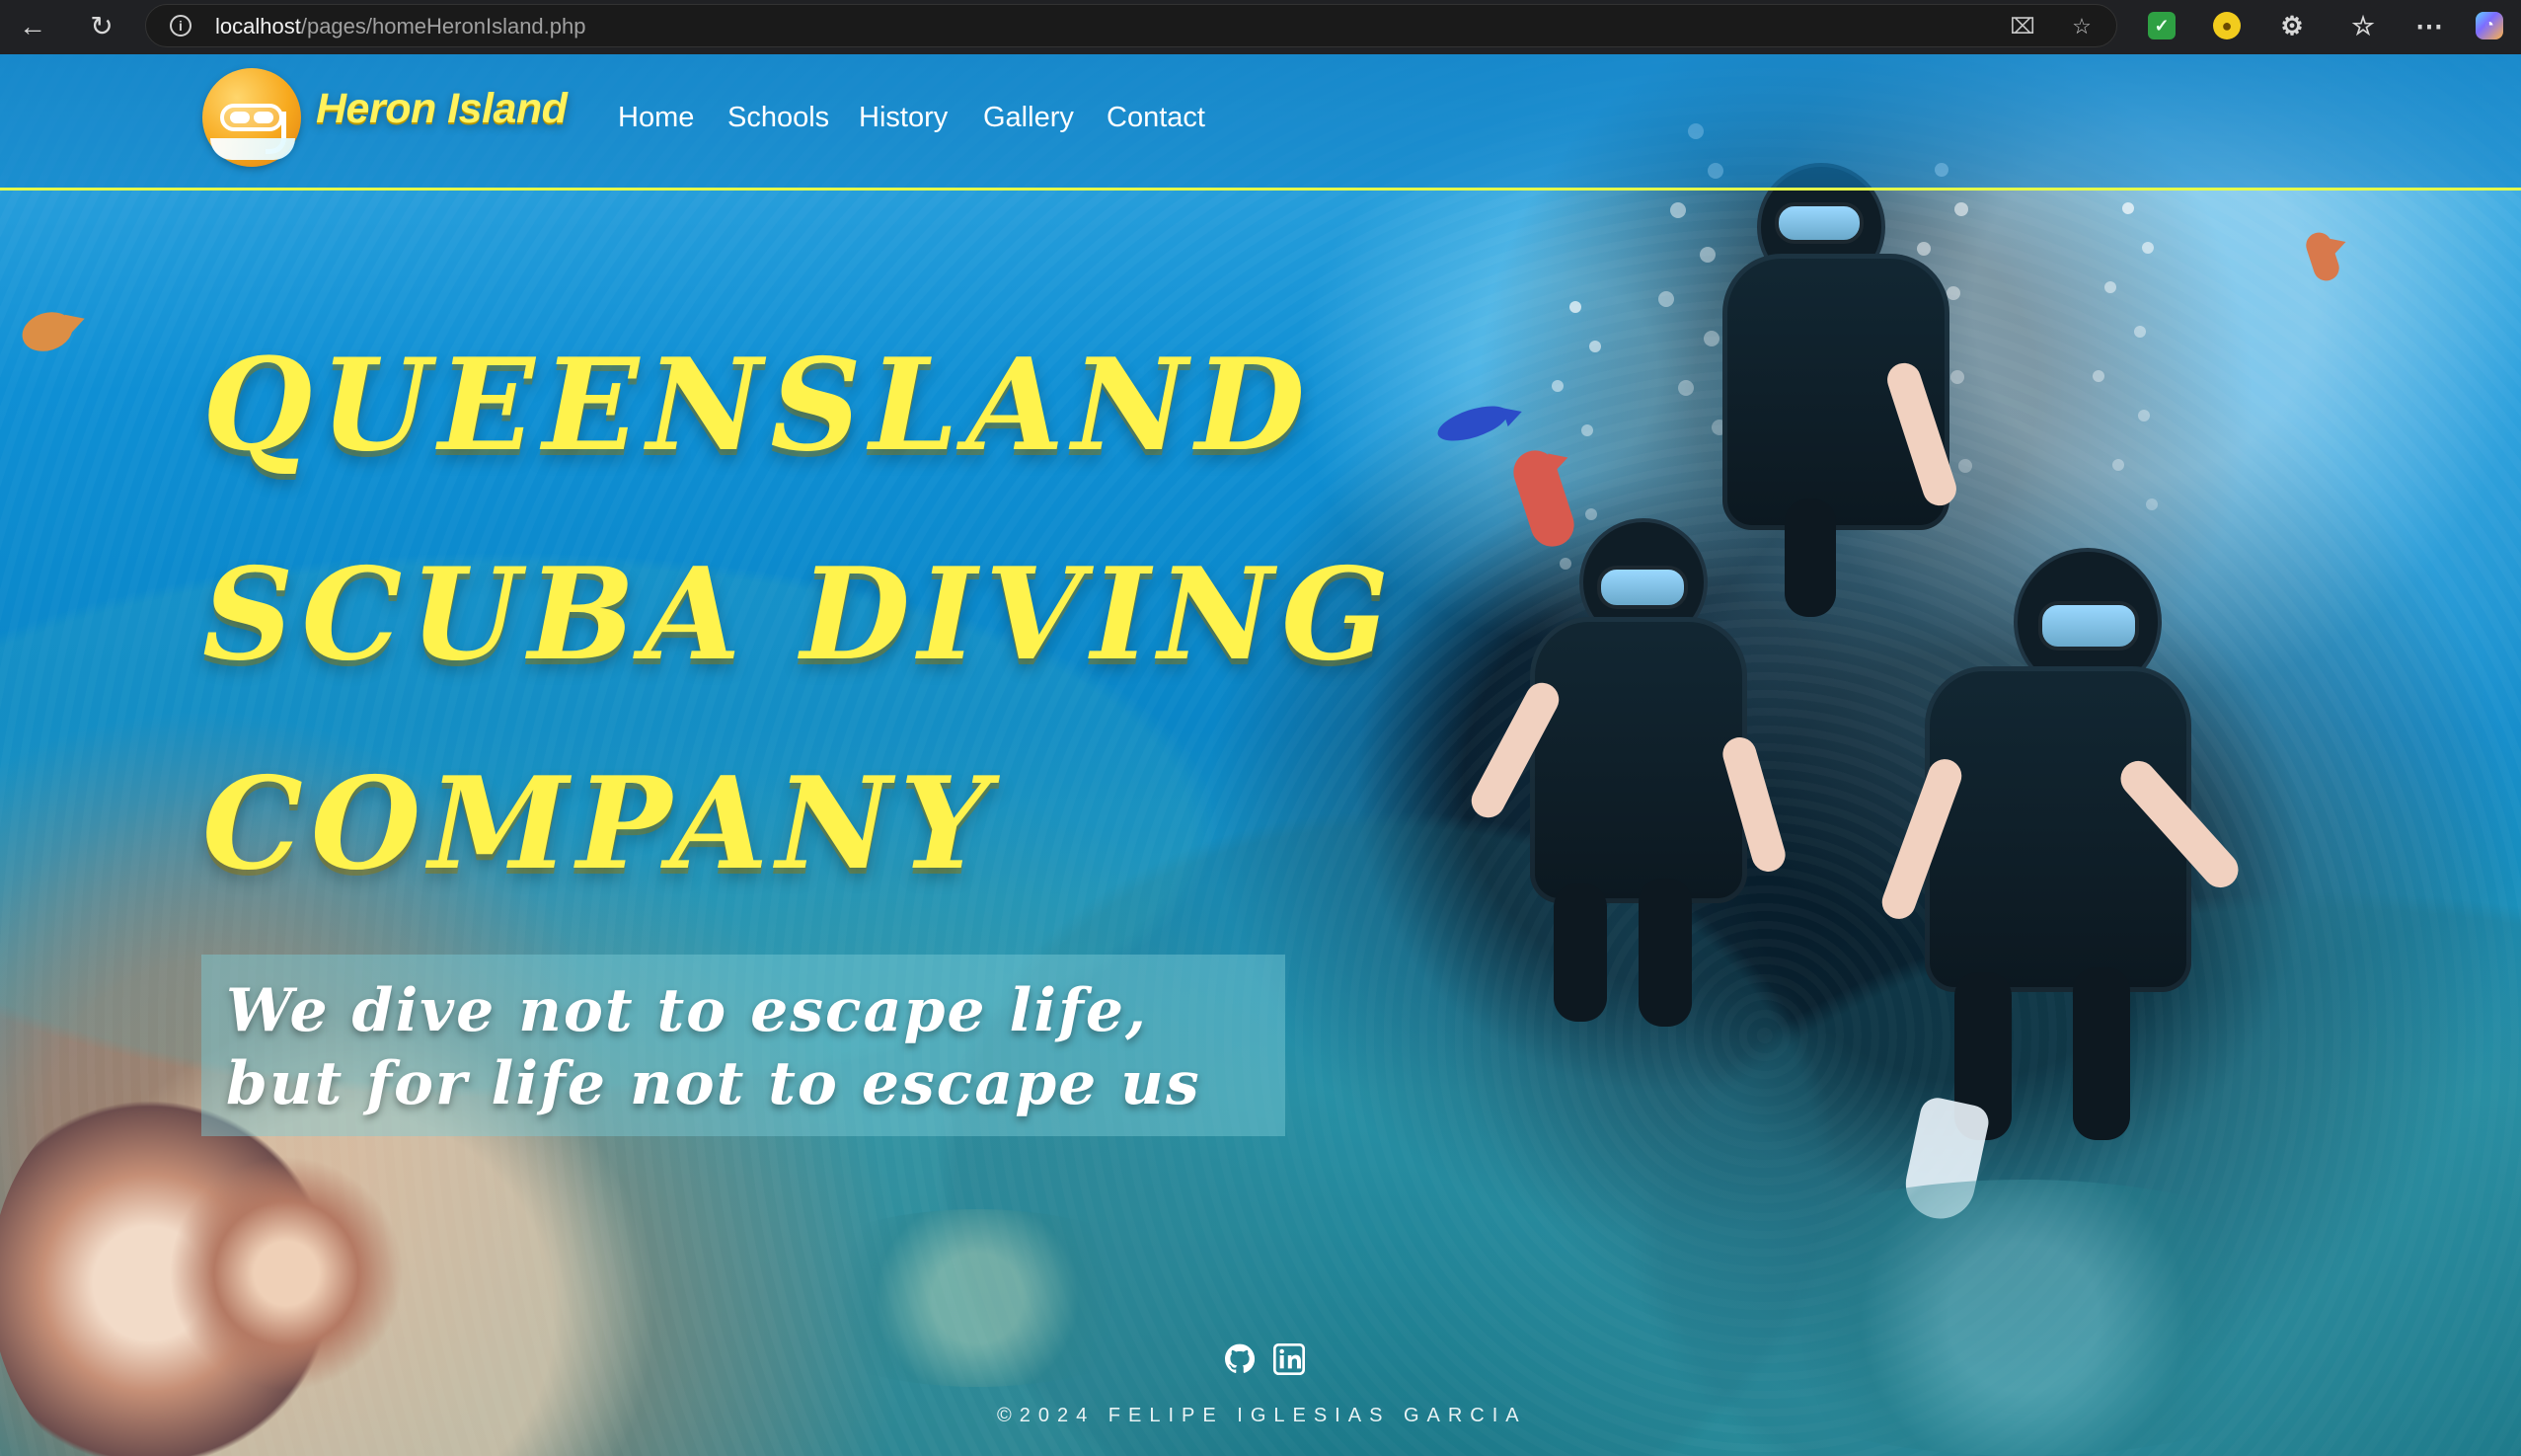 The width and height of the screenshot is (2521, 1456). I want to click on coral-right, so click(2024, 1318).